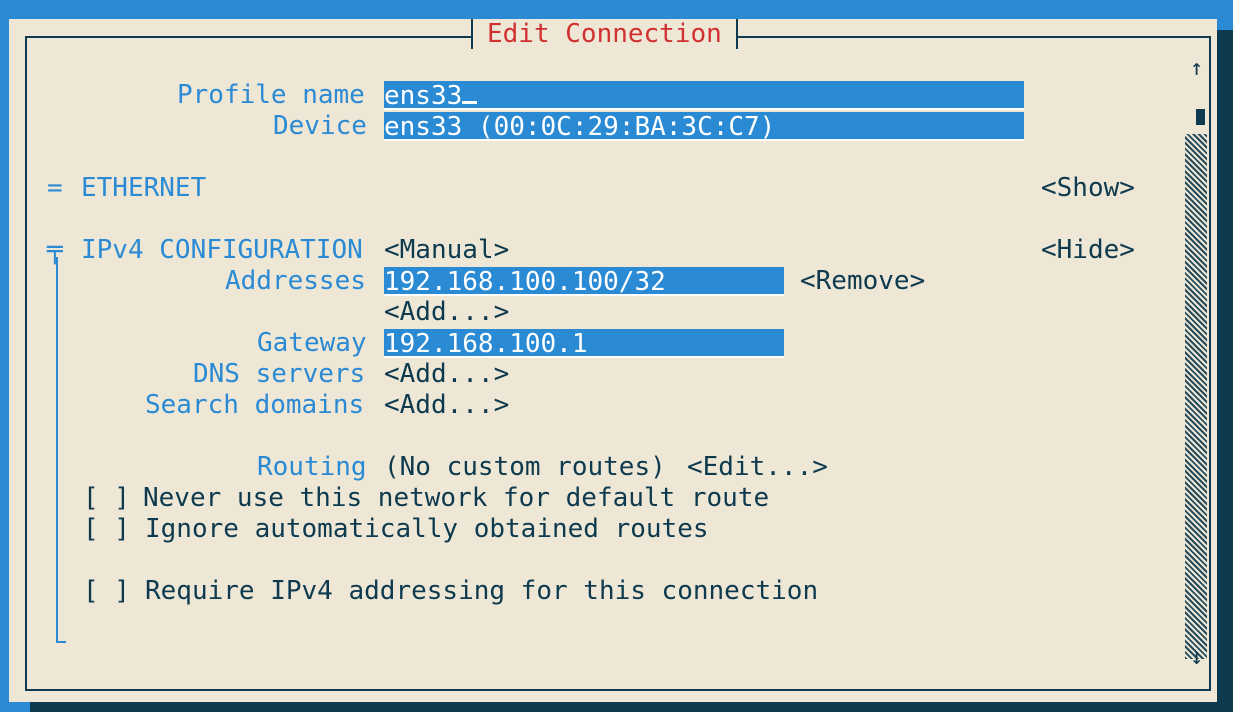 This screenshot has height=712, width=1233. What do you see at coordinates (222, 250) in the screenshot?
I see `ipv4-heading: IPv4 CONFIGURATION` at bounding box center [222, 250].